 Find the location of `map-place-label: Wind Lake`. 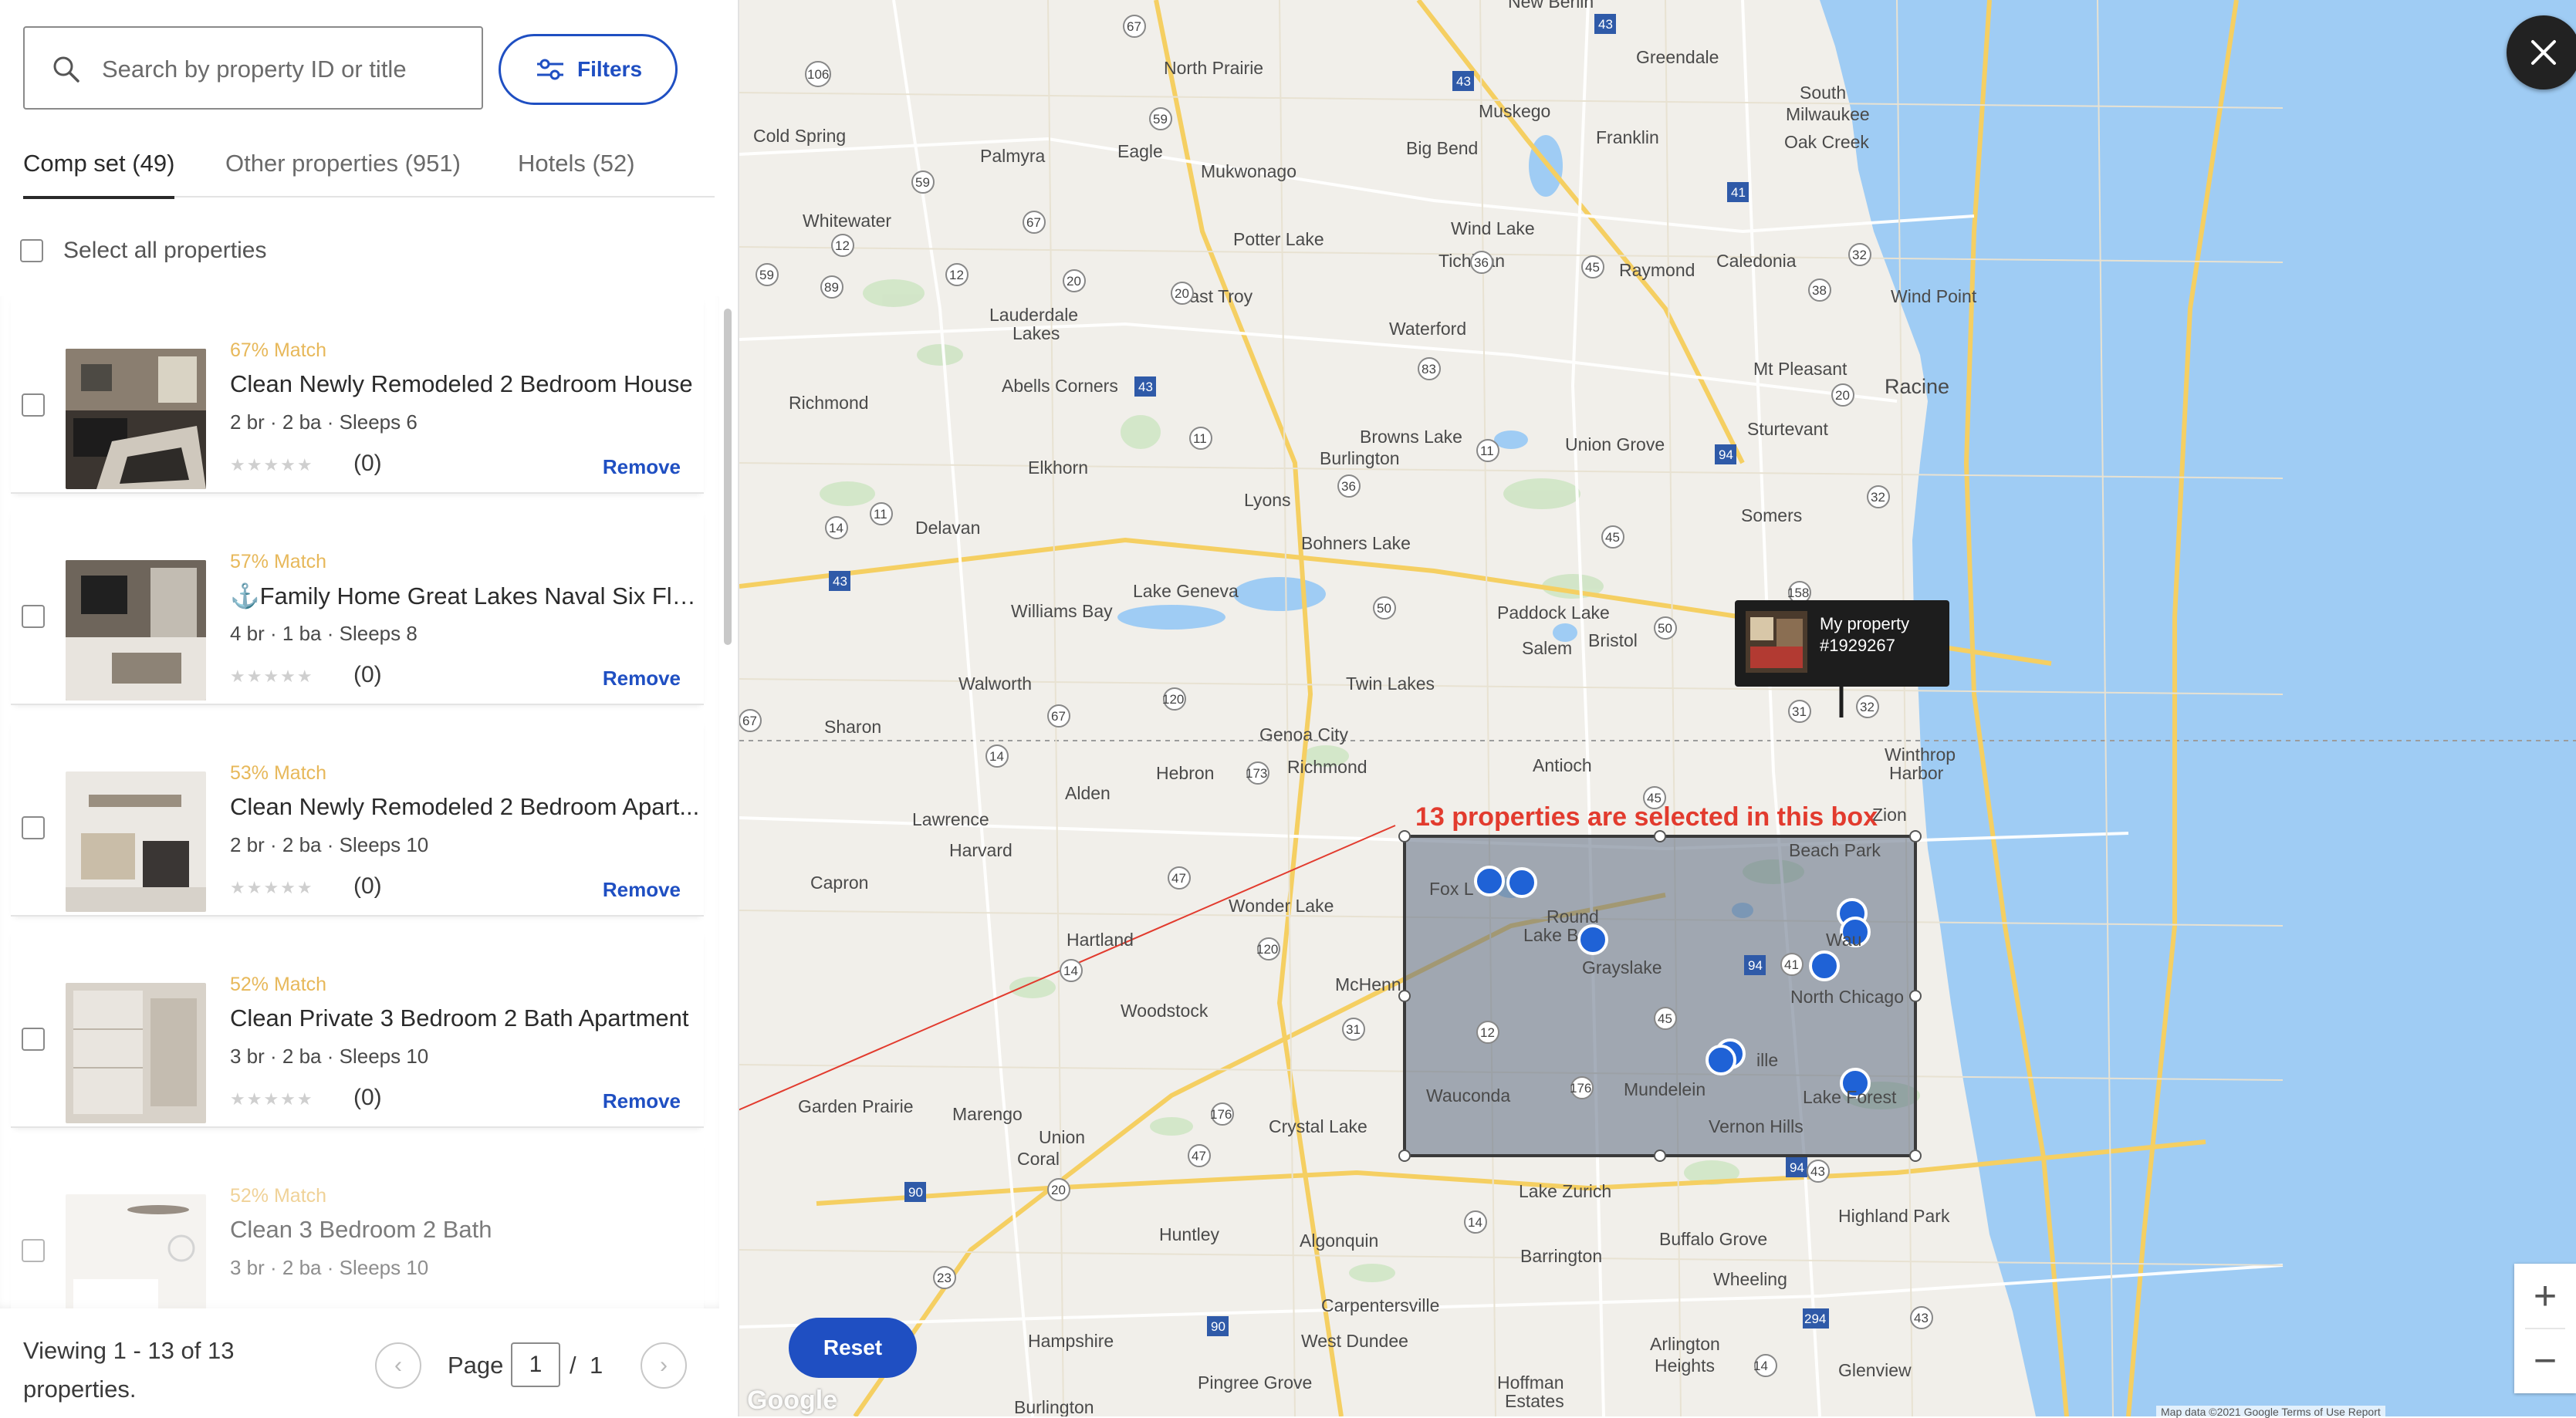

map-place-label: Wind Lake is located at coordinates (1493, 228).